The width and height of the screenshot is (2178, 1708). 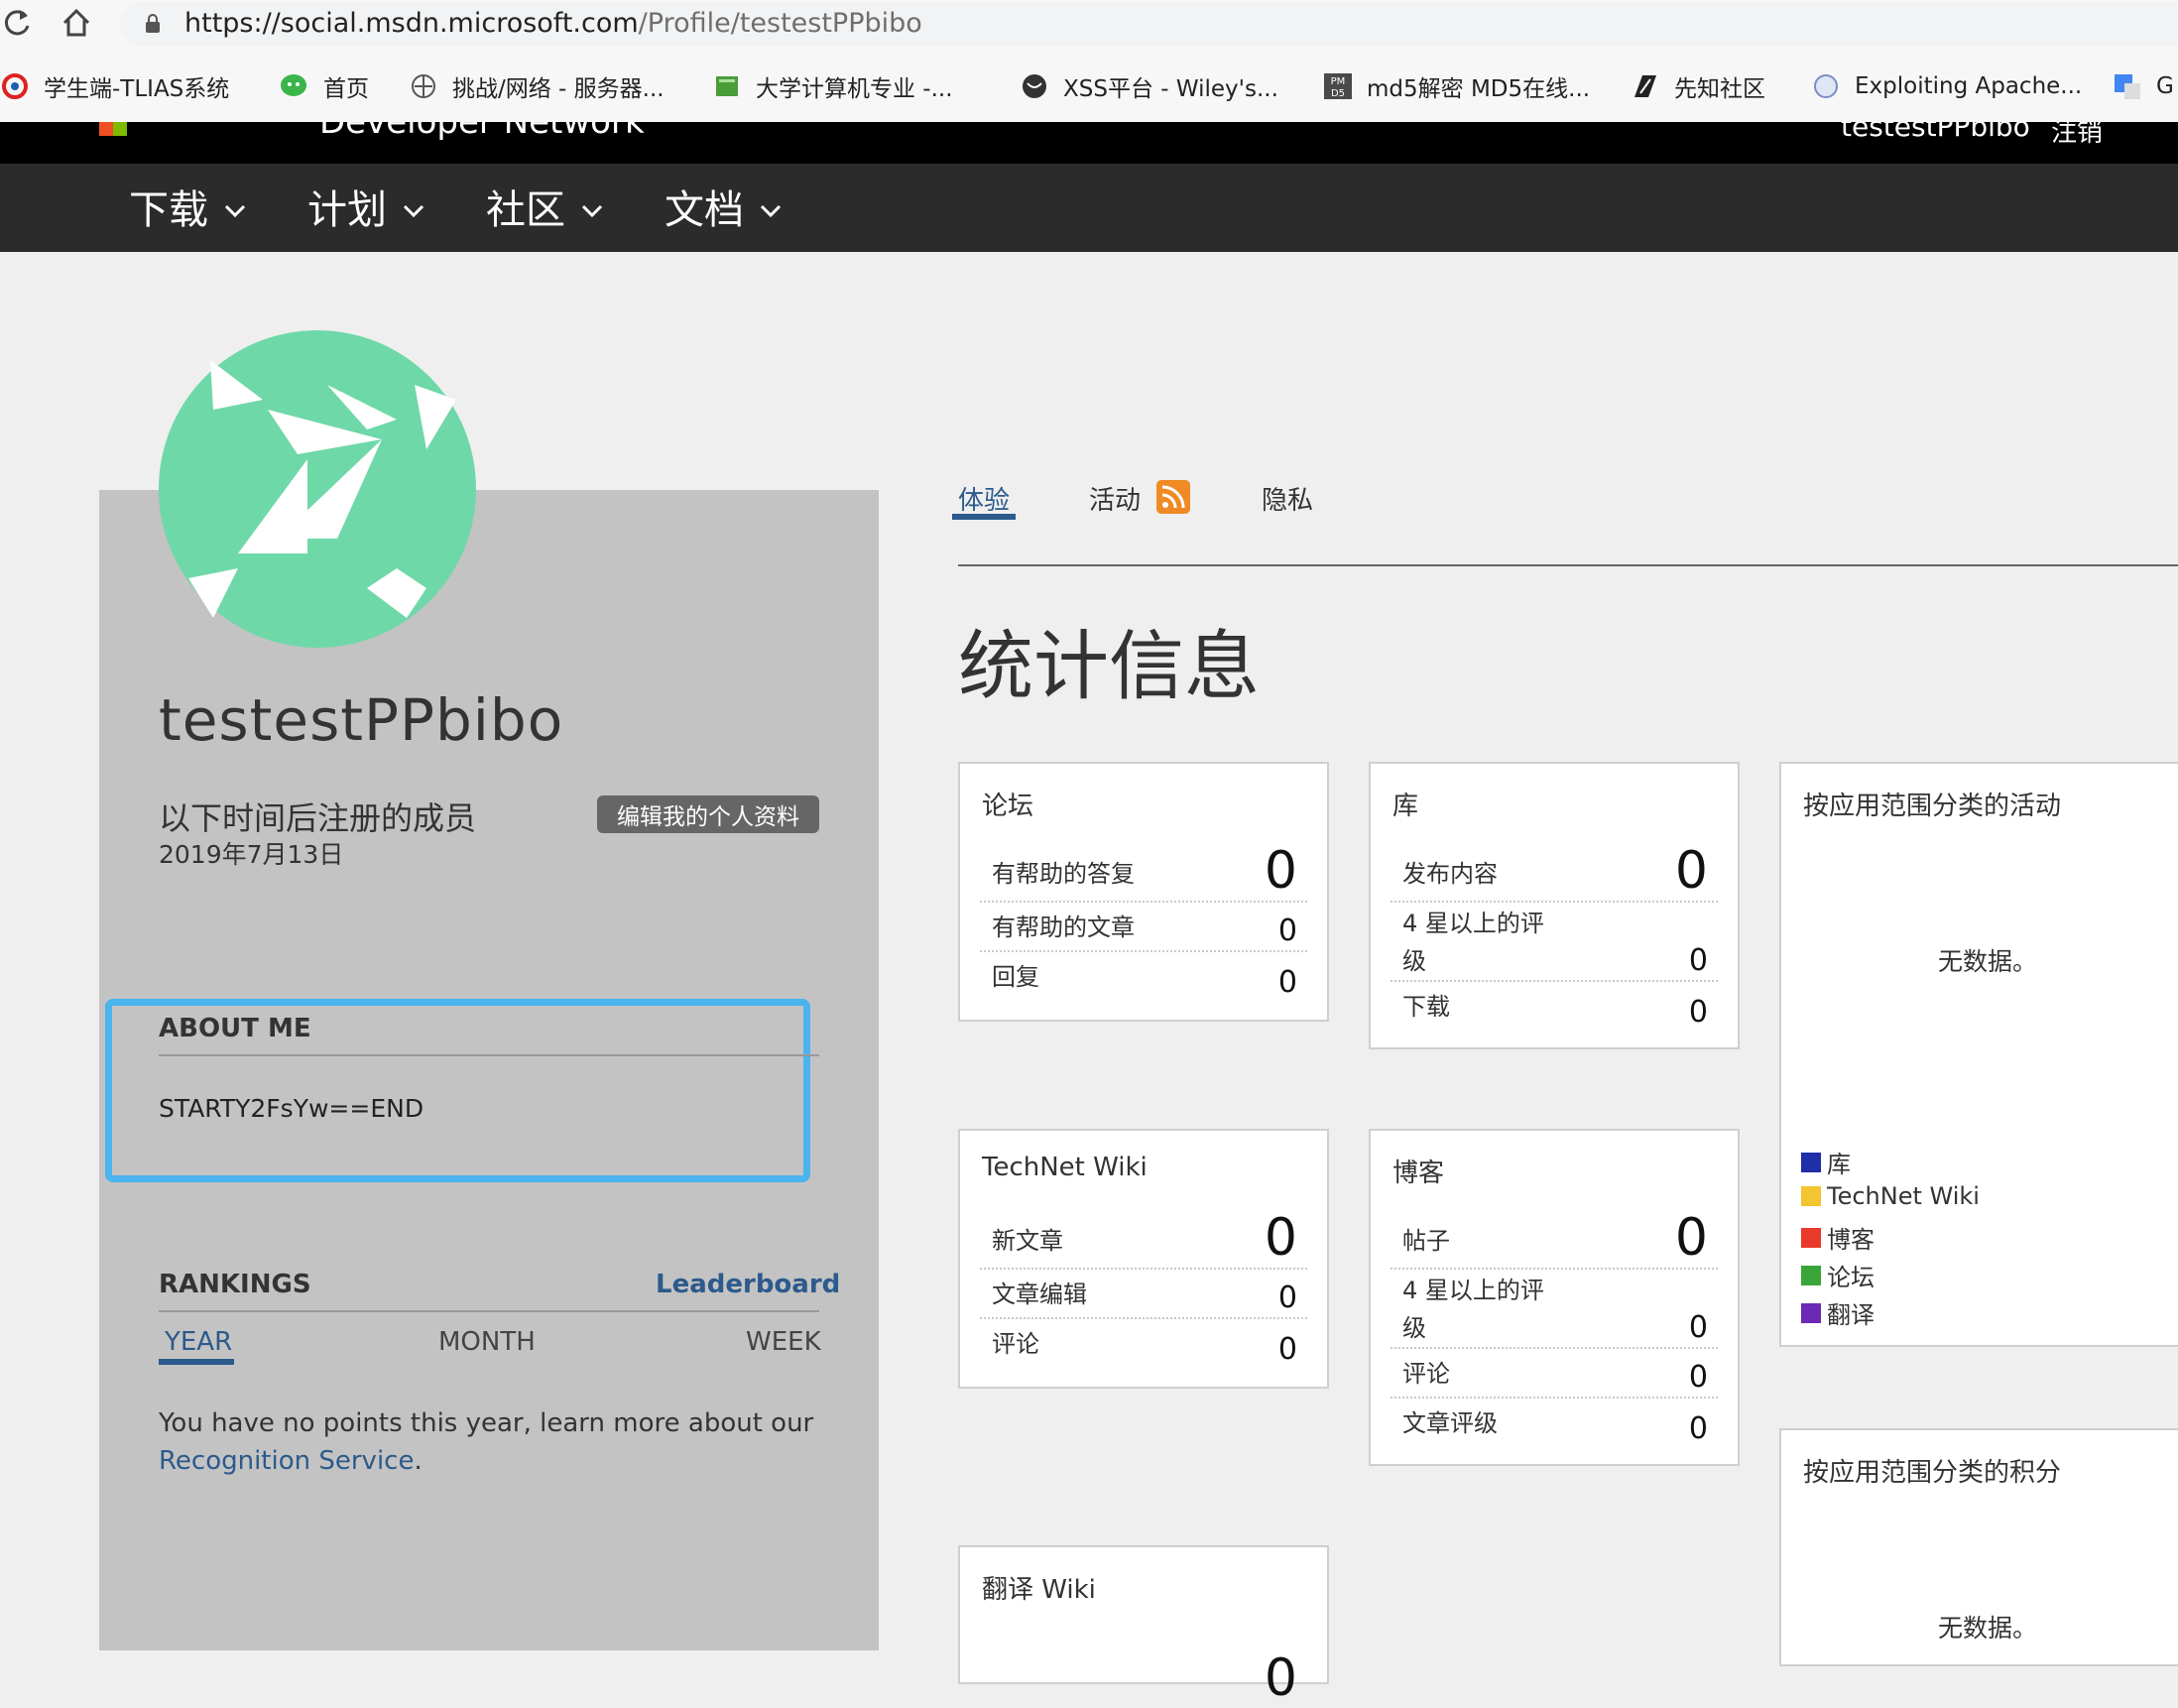 What do you see at coordinates (482, 132) in the screenshot?
I see `site-brand: Developer Network` at bounding box center [482, 132].